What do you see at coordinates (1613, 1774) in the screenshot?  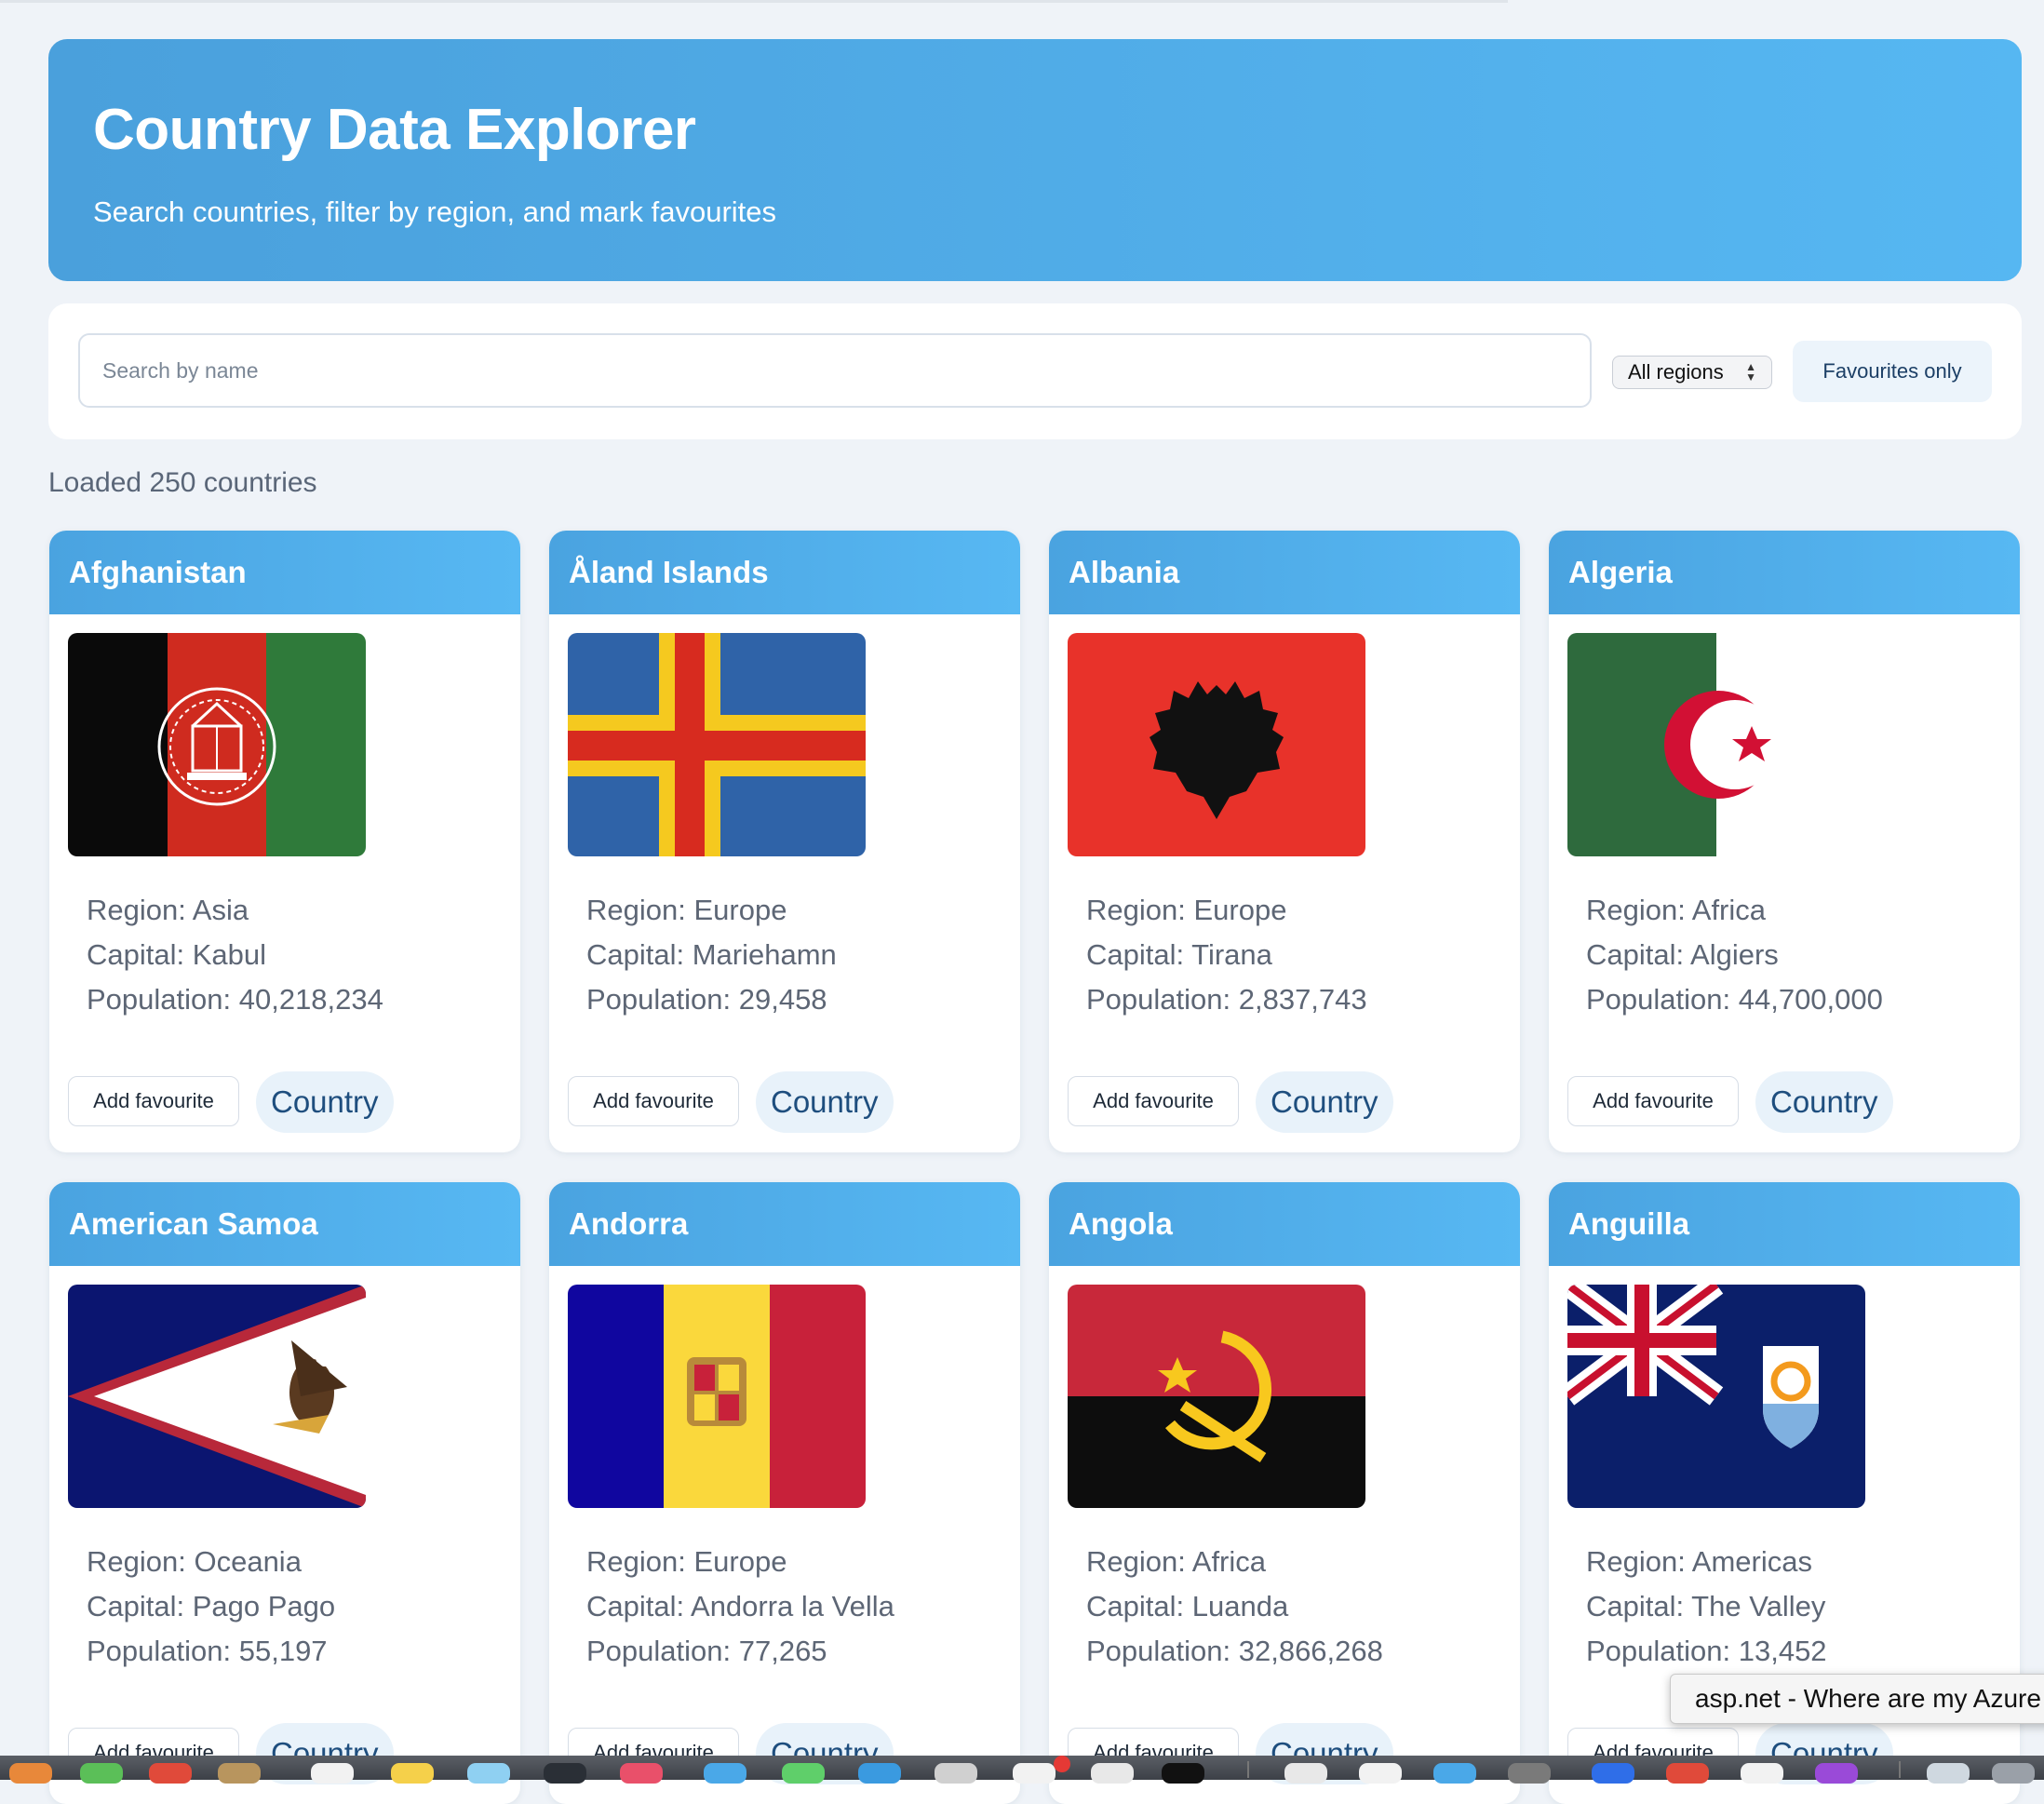 I see `zoom-icon` at bounding box center [1613, 1774].